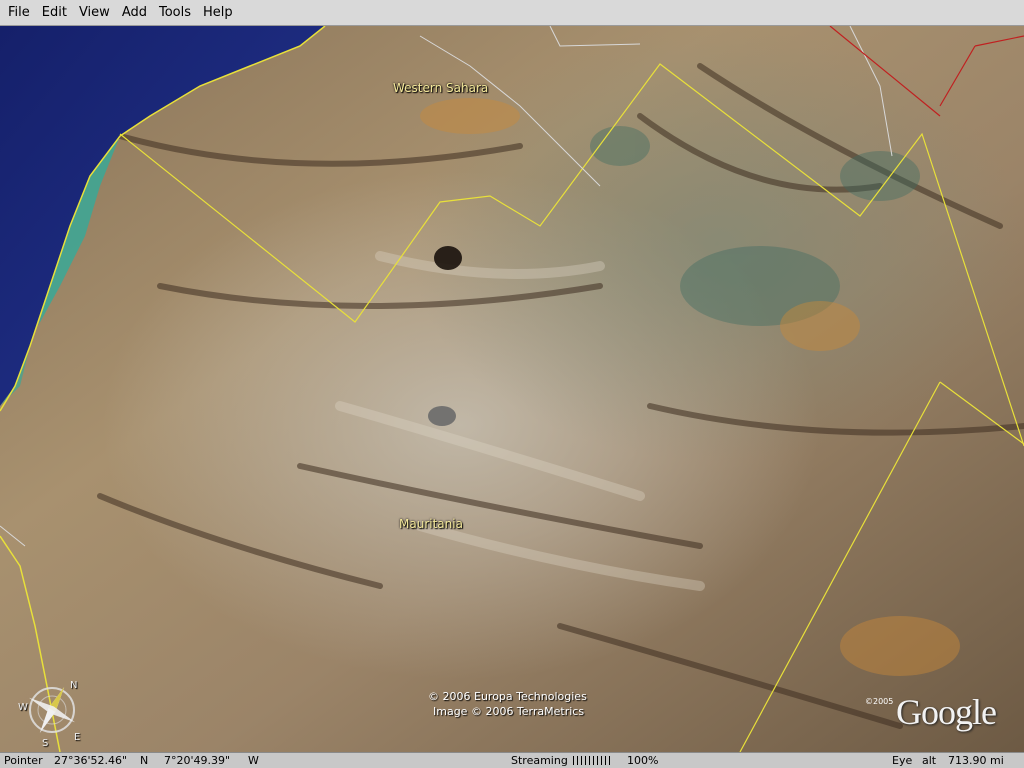 The image size is (1024, 768). Describe the element at coordinates (74, 685) in the screenshot. I see `compass-n: N` at that location.